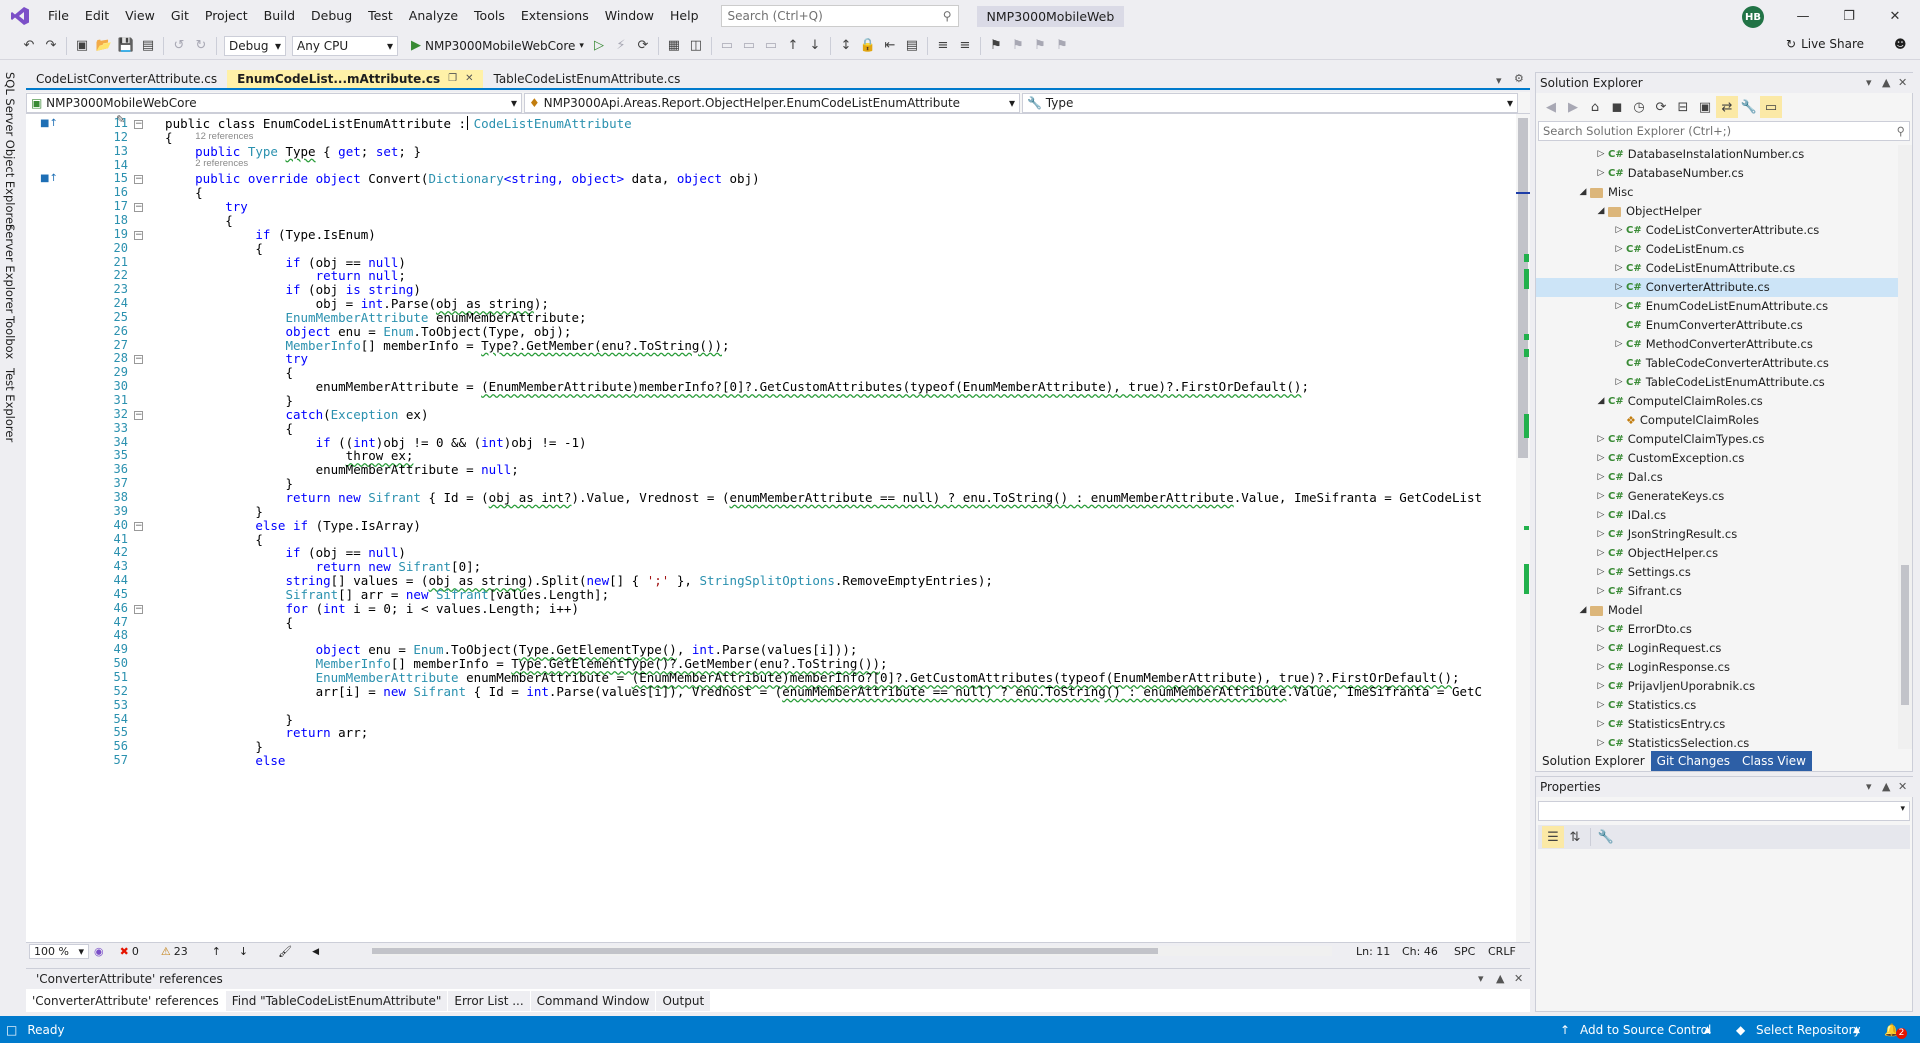 This screenshot has width=1920, height=1043. Describe the element at coordinates (1849, 16) in the screenshot. I see `restore-button: ❐` at that location.